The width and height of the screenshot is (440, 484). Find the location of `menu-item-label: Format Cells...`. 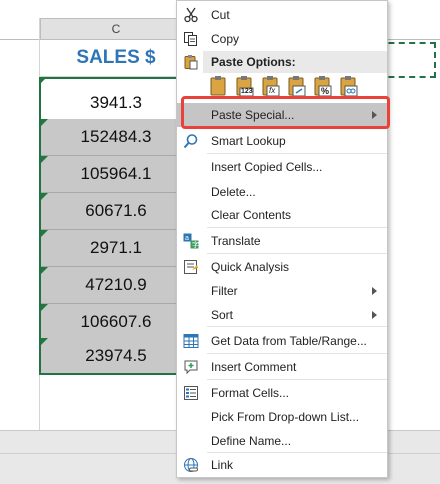

menu-item-label: Format Cells... is located at coordinates (250, 393).